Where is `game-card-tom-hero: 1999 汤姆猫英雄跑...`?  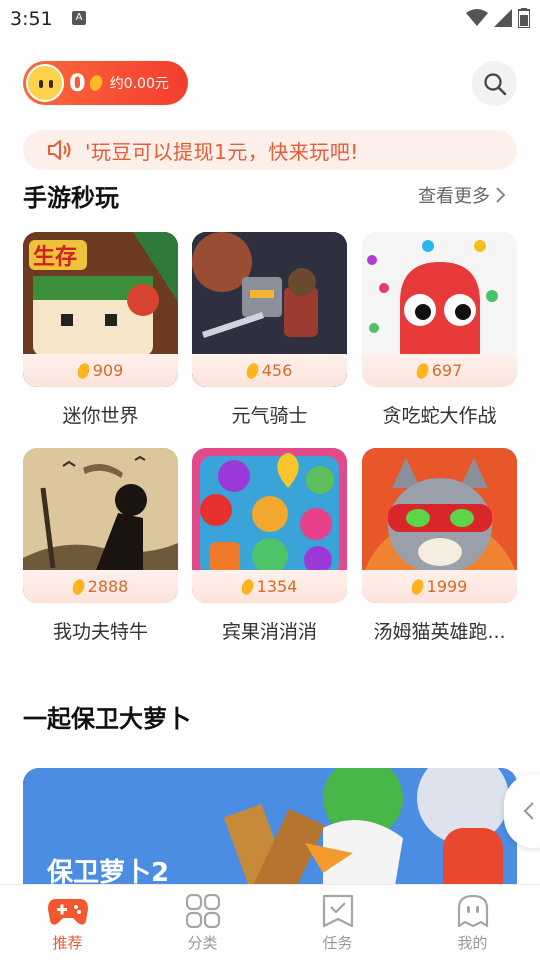 game-card-tom-hero: 1999 汤姆猫英雄跑... is located at coordinates (439, 546).